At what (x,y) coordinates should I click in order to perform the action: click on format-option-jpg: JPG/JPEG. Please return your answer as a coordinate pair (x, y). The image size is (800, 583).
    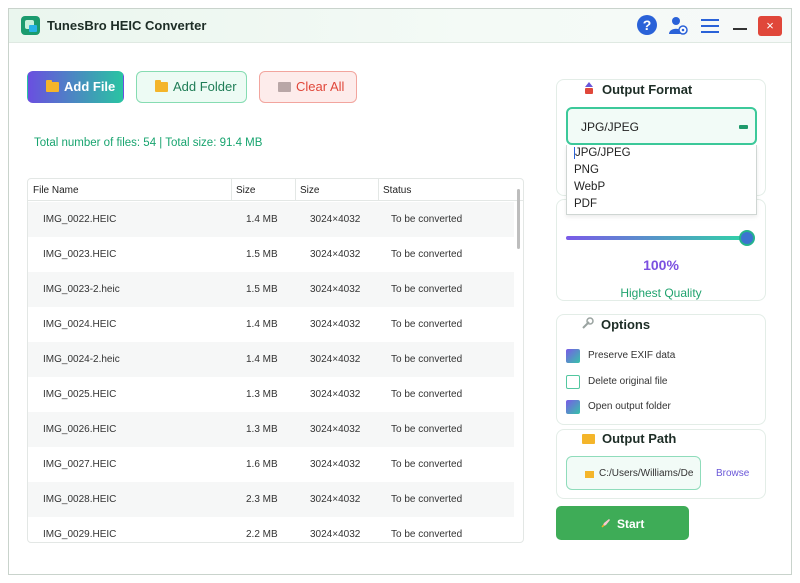
    Looking at the image, I should click on (602, 153).